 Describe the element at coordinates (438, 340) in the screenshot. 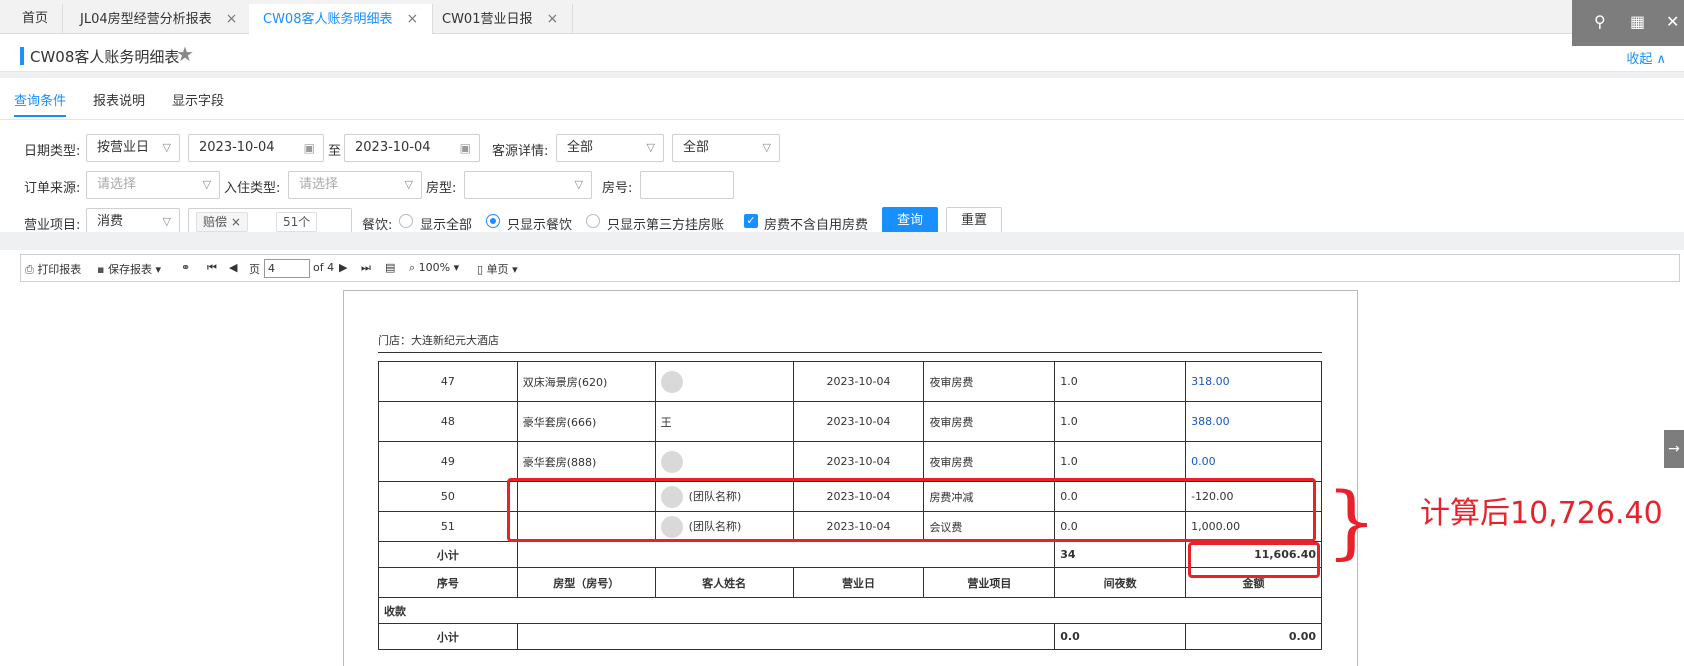

I see `store-name: 门店：大连新纪元大酒店` at that location.